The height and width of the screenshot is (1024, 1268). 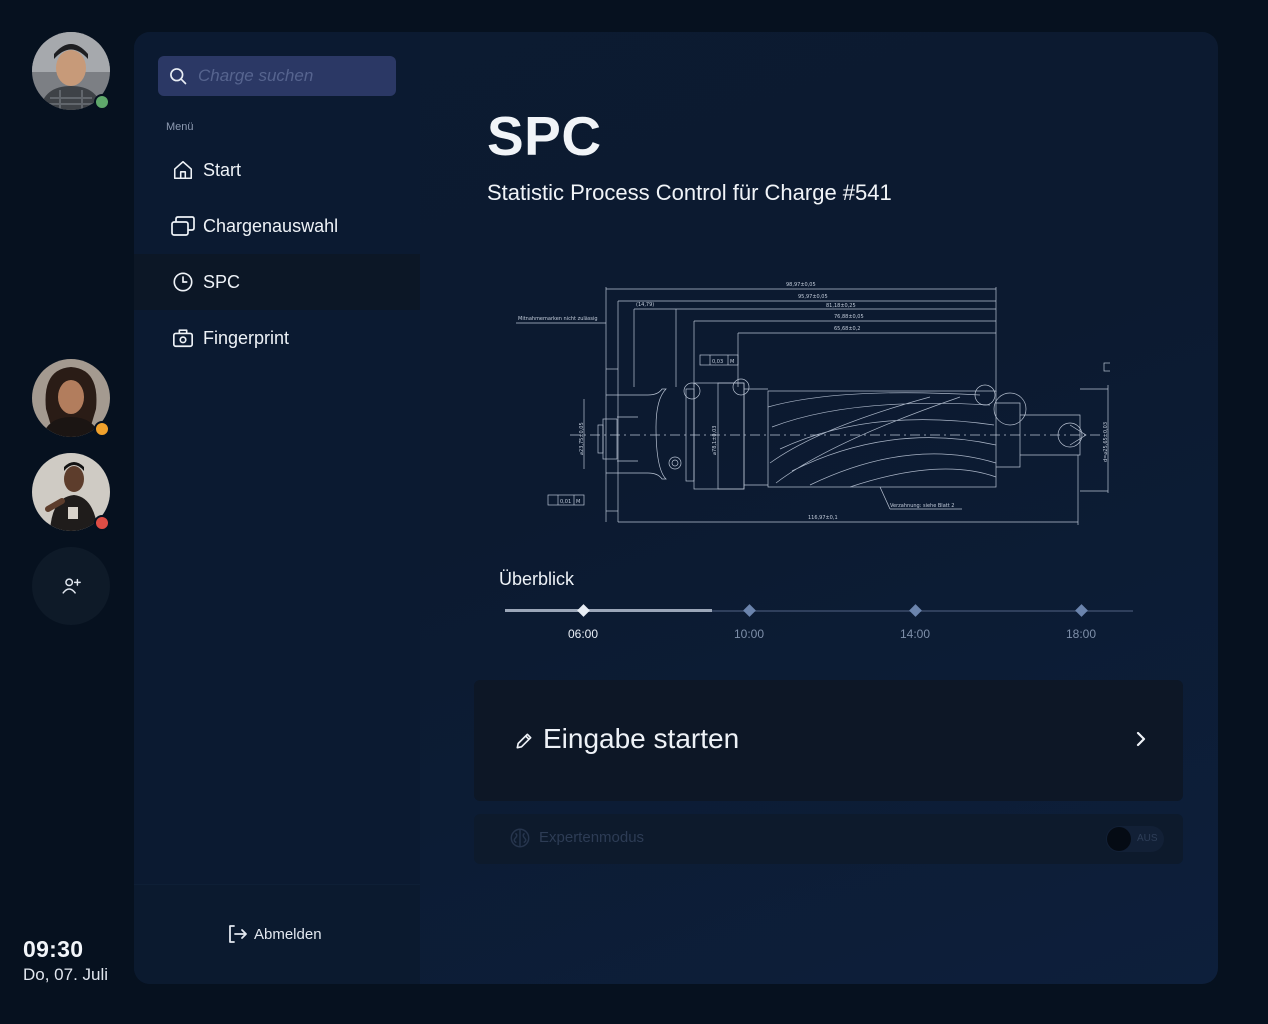 What do you see at coordinates (609, 610) in the screenshot?
I see `timeline-progress` at bounding box center [609, 610].